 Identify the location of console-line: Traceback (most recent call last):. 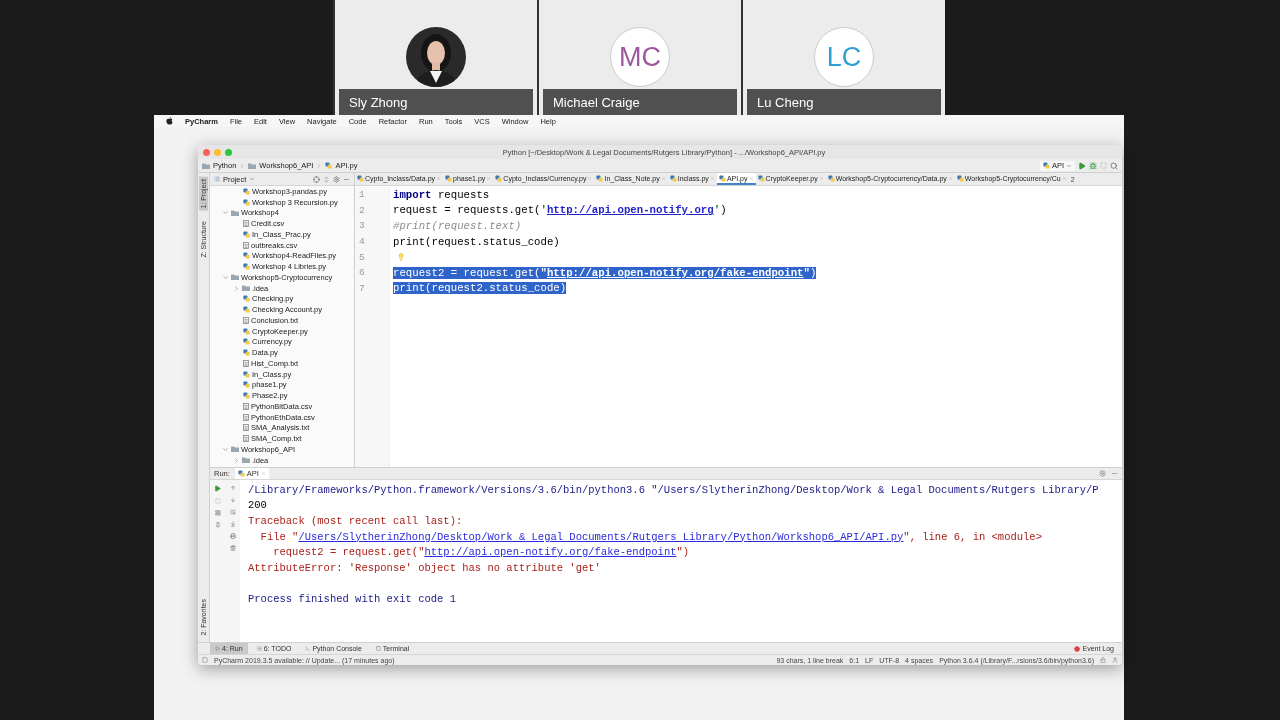
(355, 521).